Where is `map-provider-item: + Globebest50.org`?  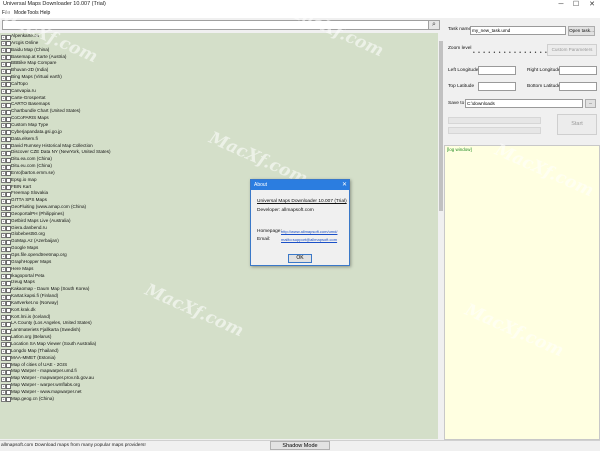 map-provider-item: + Globebest50.org is located at coordinates (219, 234).